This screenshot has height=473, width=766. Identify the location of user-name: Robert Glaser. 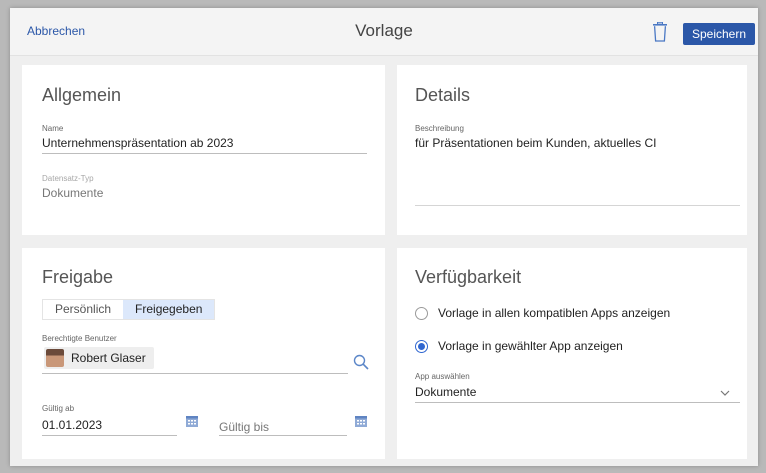
(108, 358).